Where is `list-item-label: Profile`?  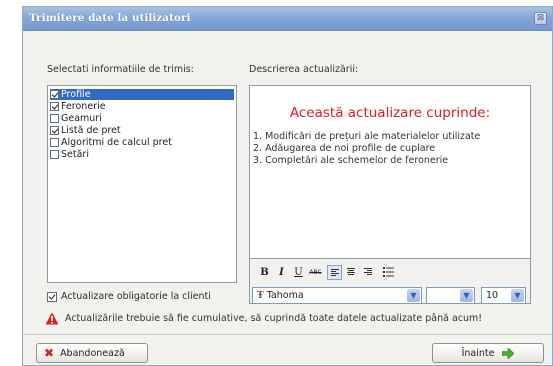 list-item-label: Profile is located at coordinates (76, 94).